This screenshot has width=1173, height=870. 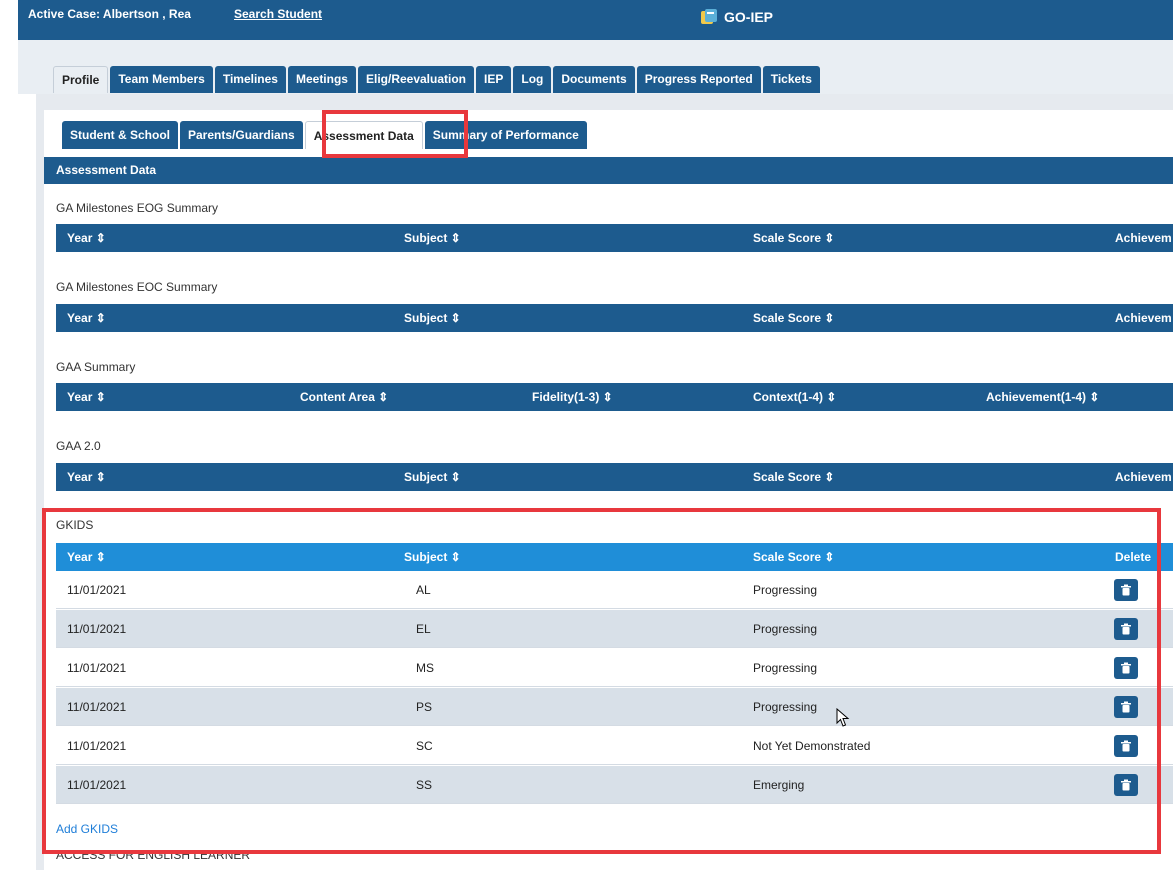 What do you see at coordinates (363, 135) in the screenshot?
I see `tab-assessment-data: Assessment Data` at bounding box center [363, 135].